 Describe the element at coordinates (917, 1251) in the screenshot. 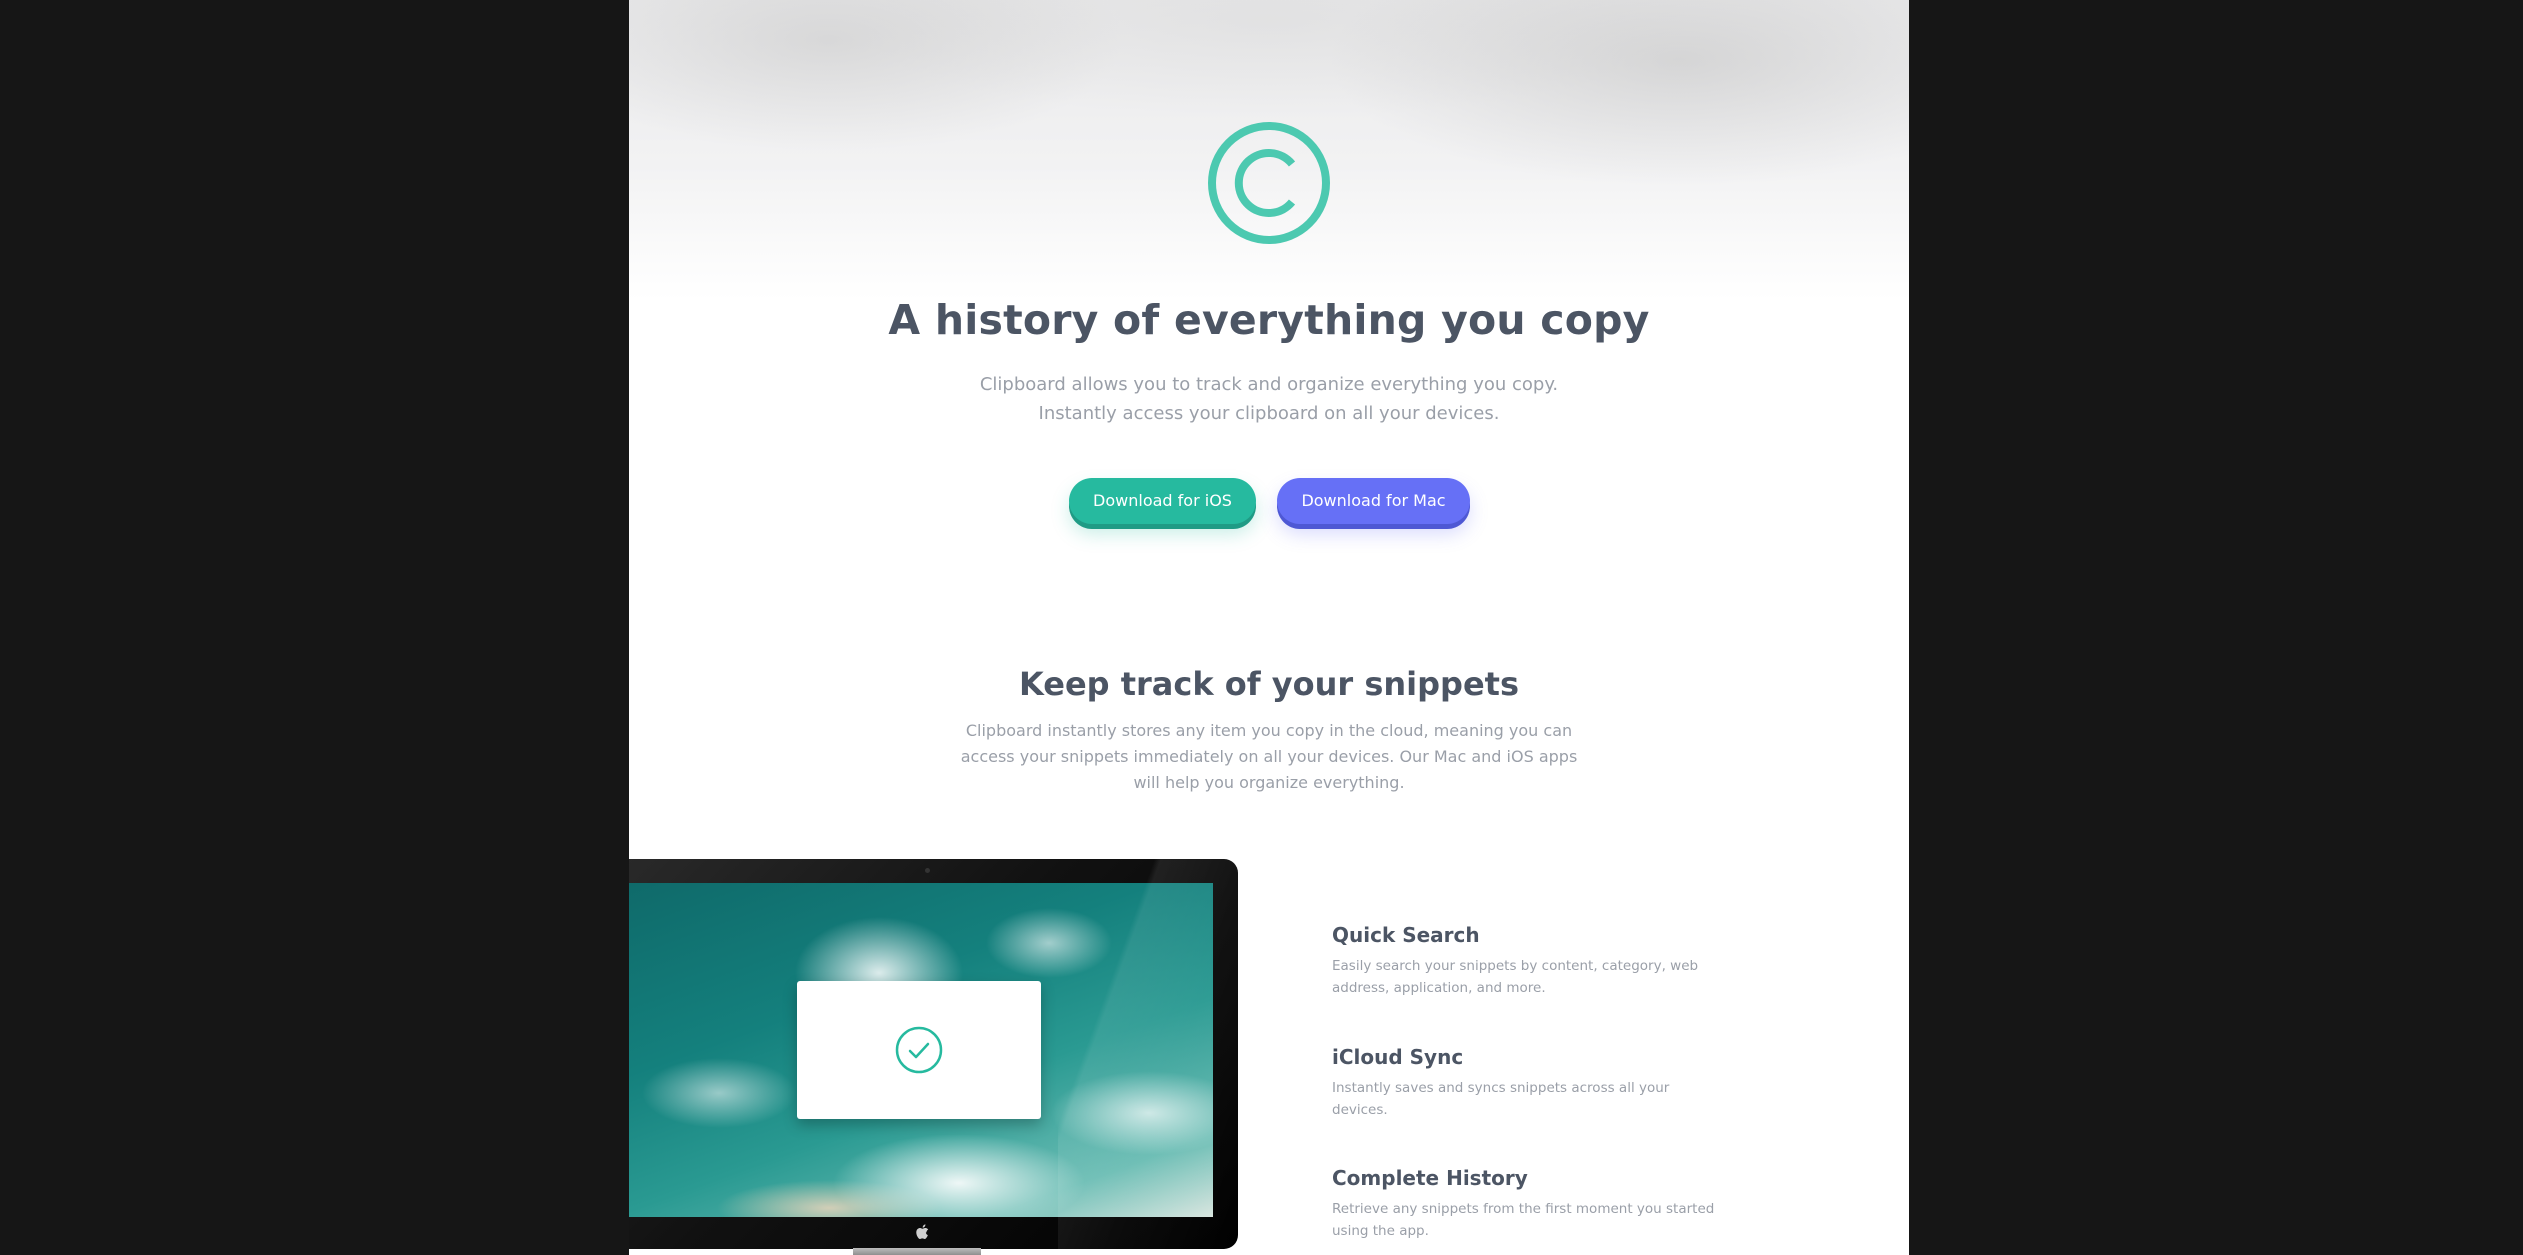

I see `monitor-stand` at that location.